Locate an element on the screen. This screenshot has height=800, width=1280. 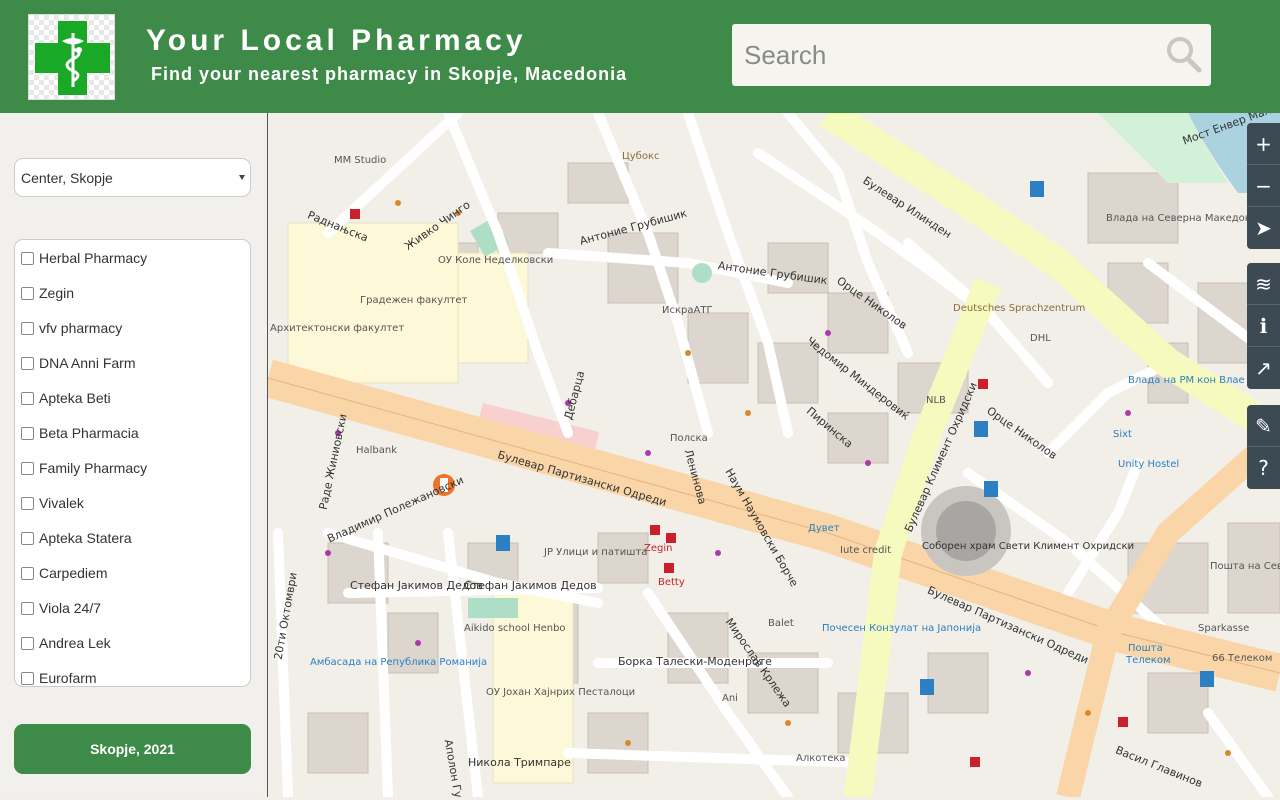
list-item: Viola 24/7 is located at coordinates (61, 608).